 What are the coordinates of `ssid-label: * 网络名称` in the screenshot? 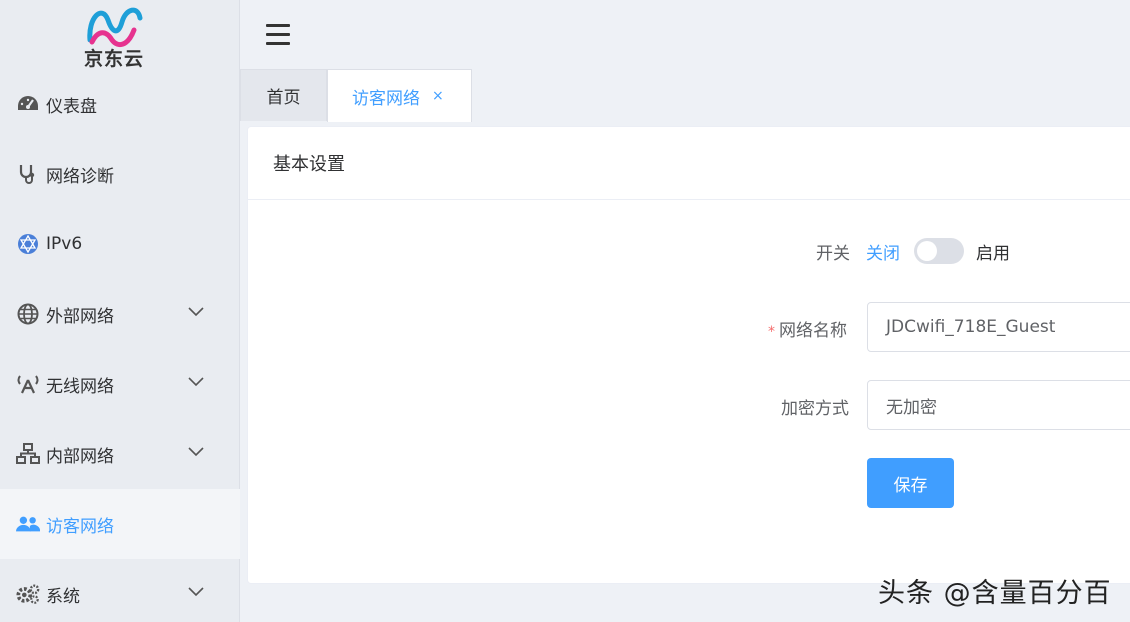 It's located at (807, 328).